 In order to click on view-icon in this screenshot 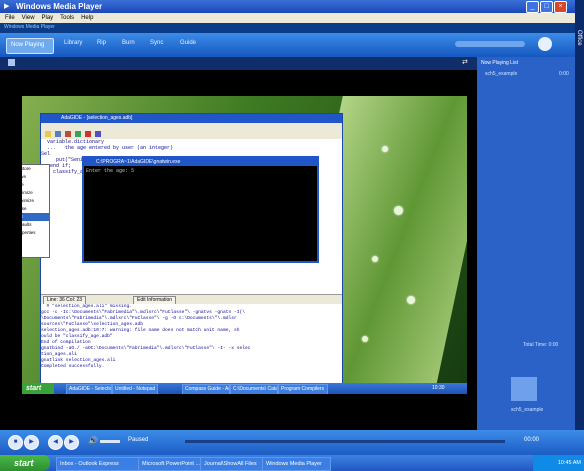, I will do `click(11, 62)`.